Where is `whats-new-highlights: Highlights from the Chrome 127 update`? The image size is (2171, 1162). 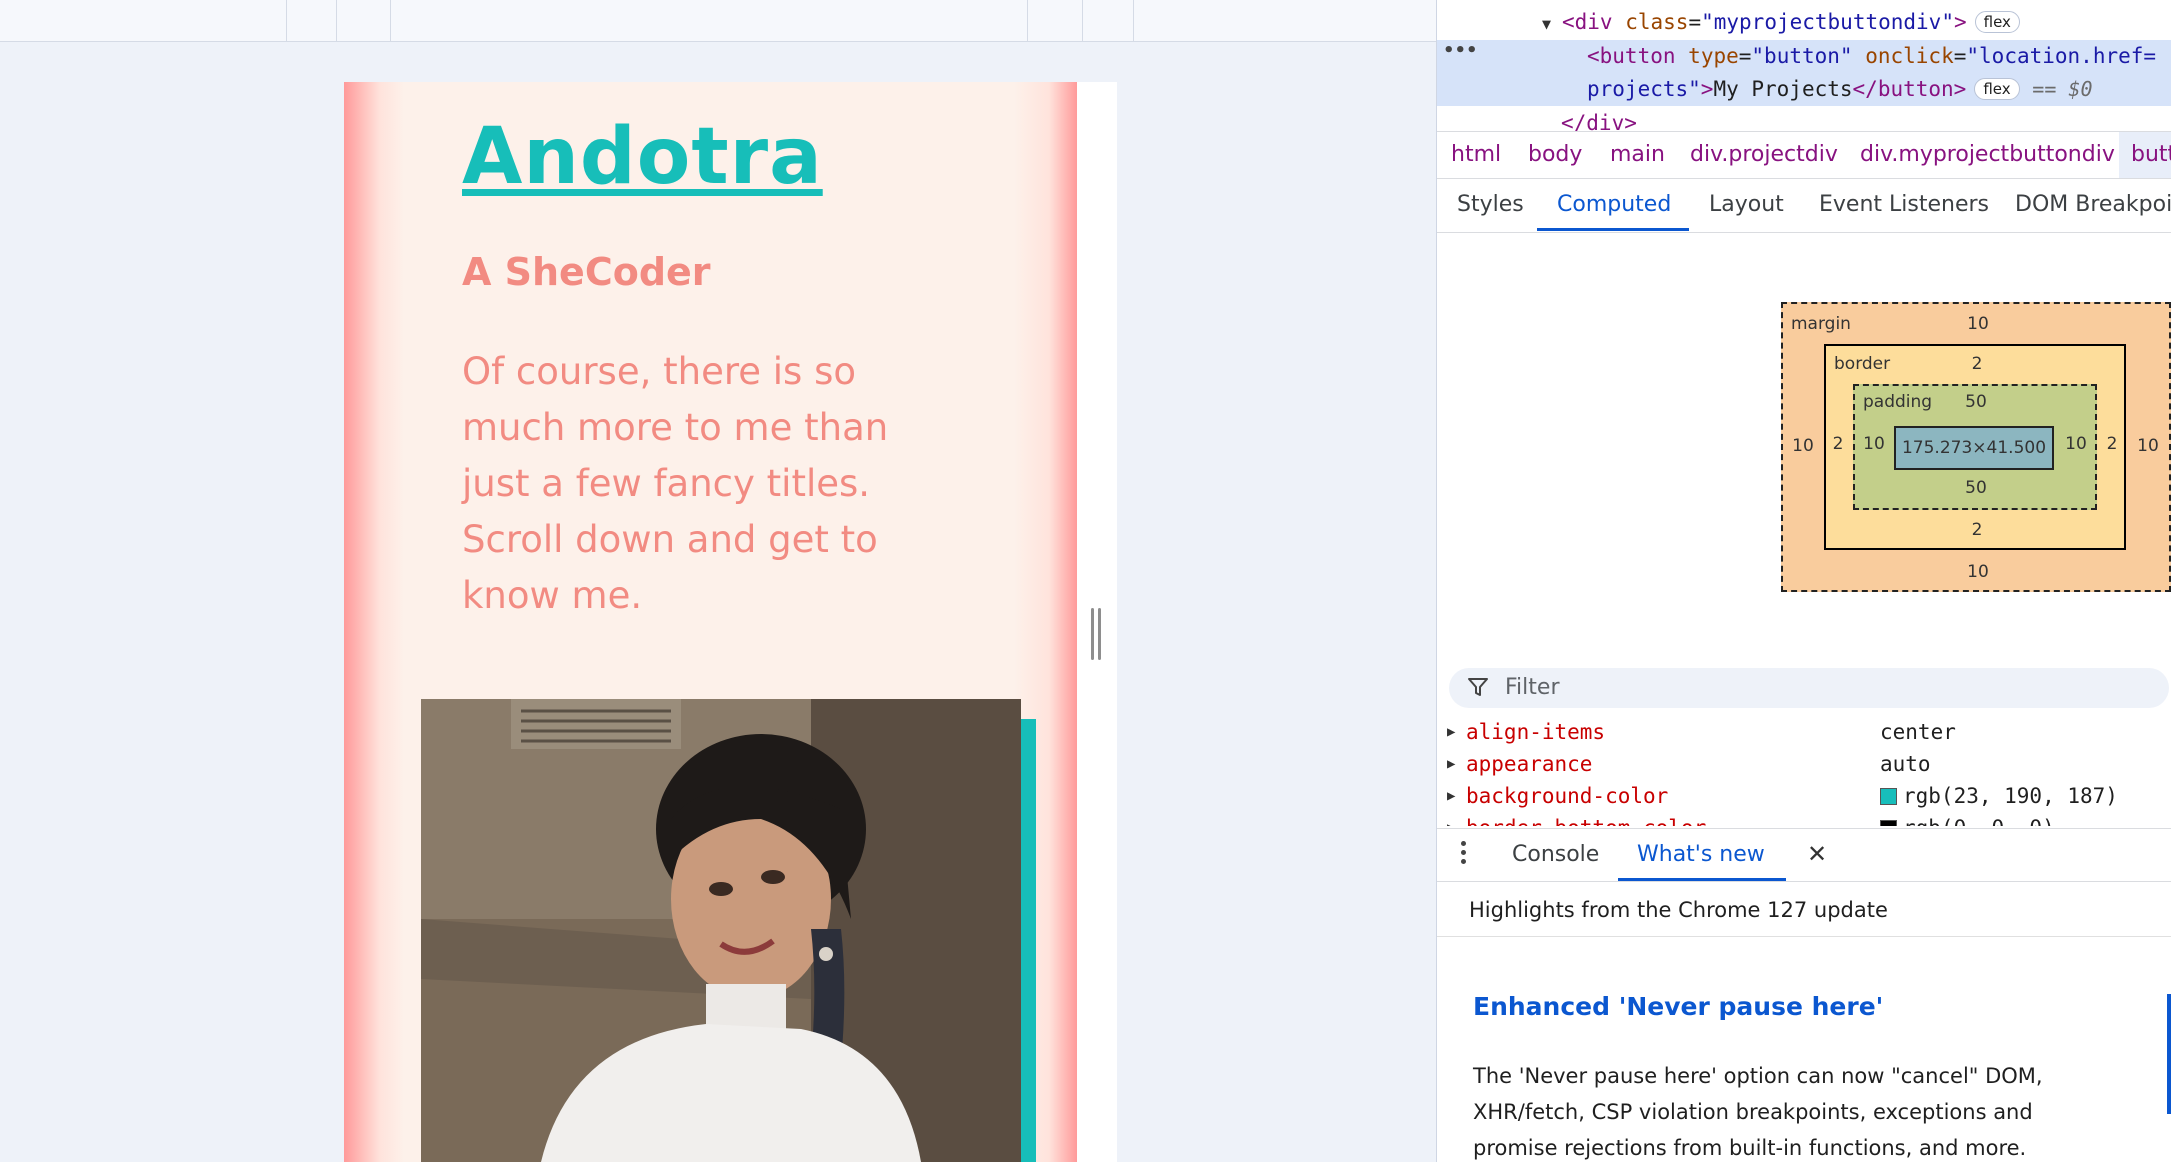 whats-new-highlights: Highlights from the Chrome 127 update is located at coordinates (1678, 910).